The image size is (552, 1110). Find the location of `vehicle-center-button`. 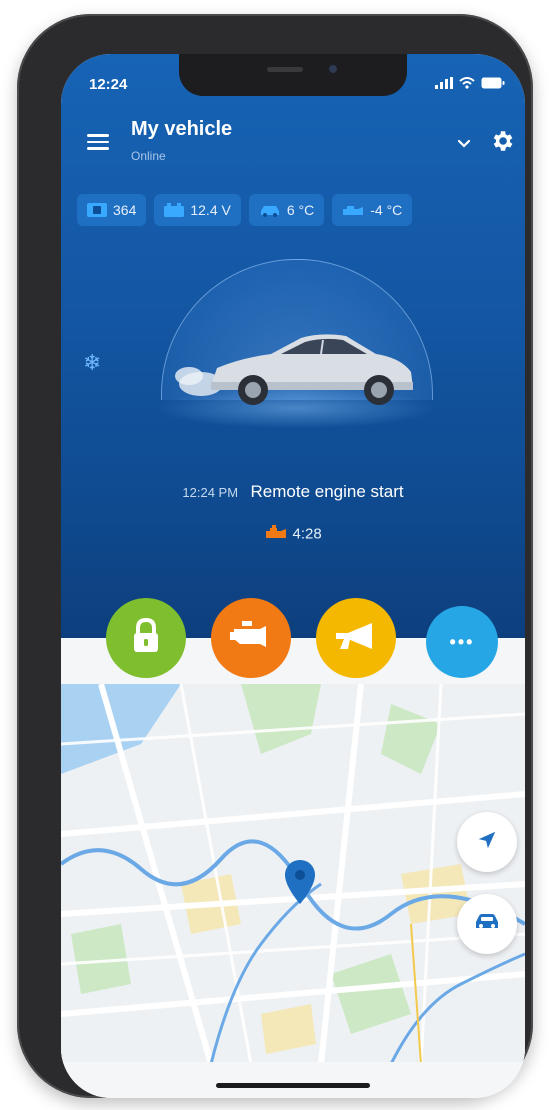

vehicle-center-button is located at coordinates (487, 924).